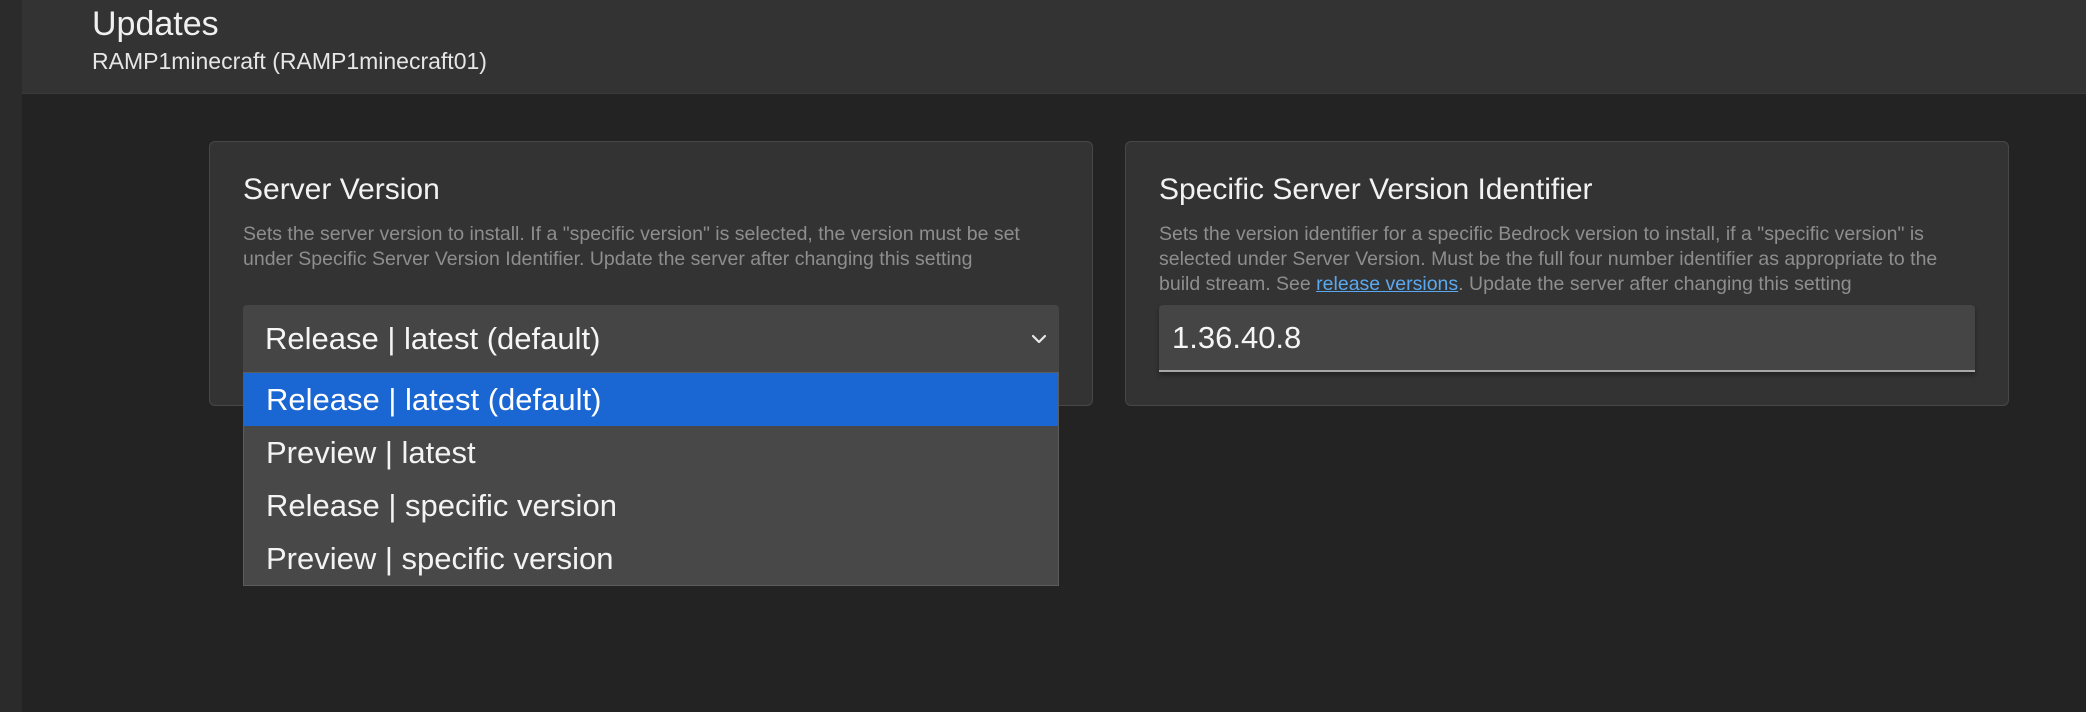  Describe the element at coordinates (289, 61) in the screenshot. I see `server-name: RAMP1minecraft (RAMP1minecraft01)` at that location.